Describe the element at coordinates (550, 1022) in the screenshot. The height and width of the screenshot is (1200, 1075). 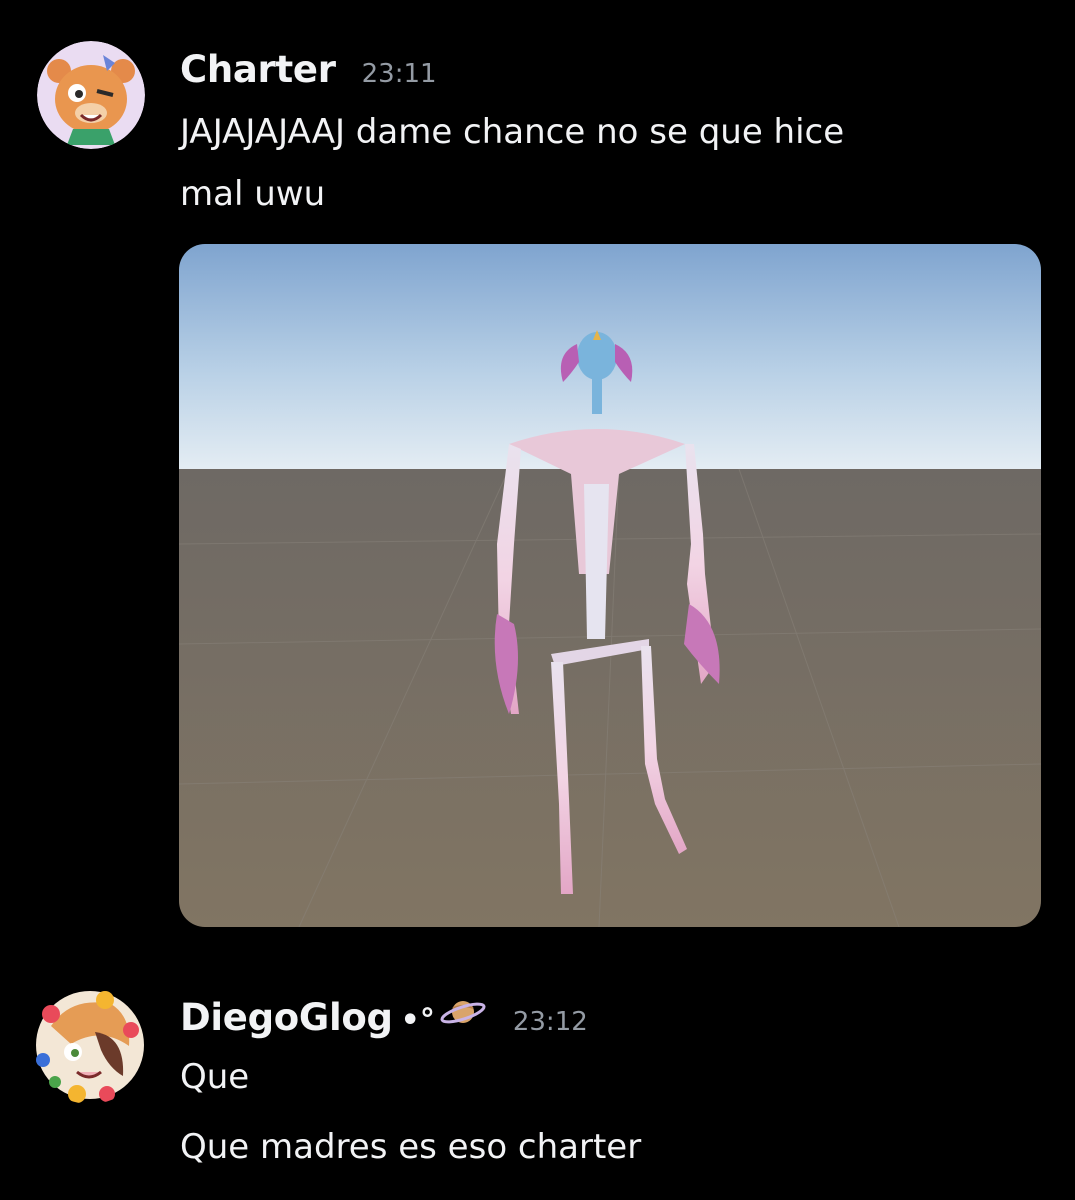
I see `message-timestamp: 23:12` at that location.